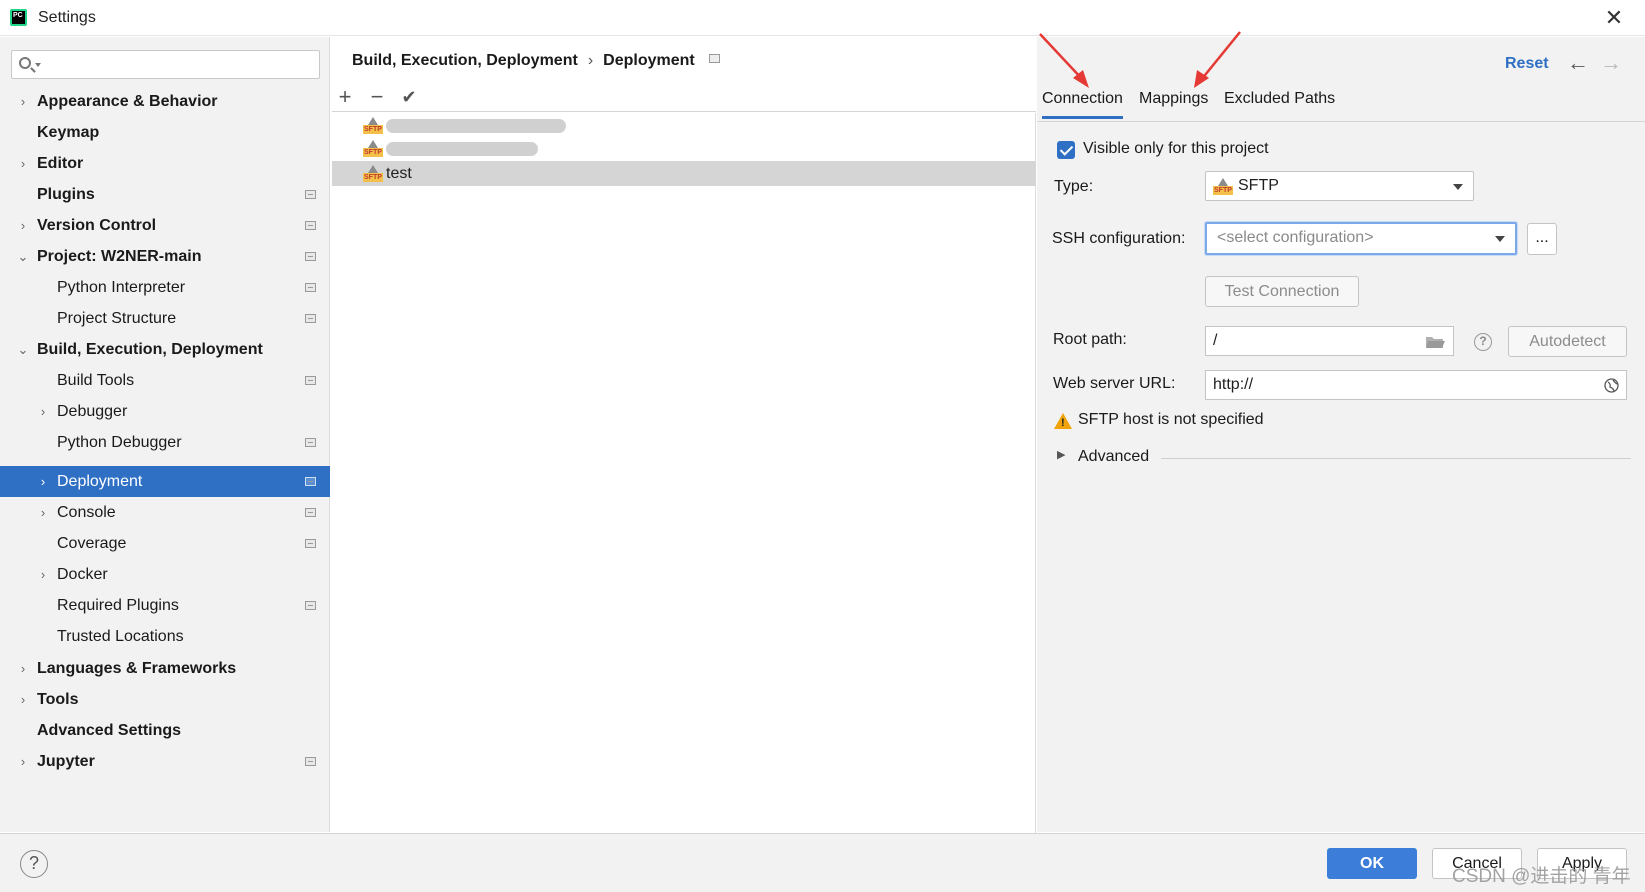  I want to click on sidebar-item-label: Debugger, so click(92, 411).